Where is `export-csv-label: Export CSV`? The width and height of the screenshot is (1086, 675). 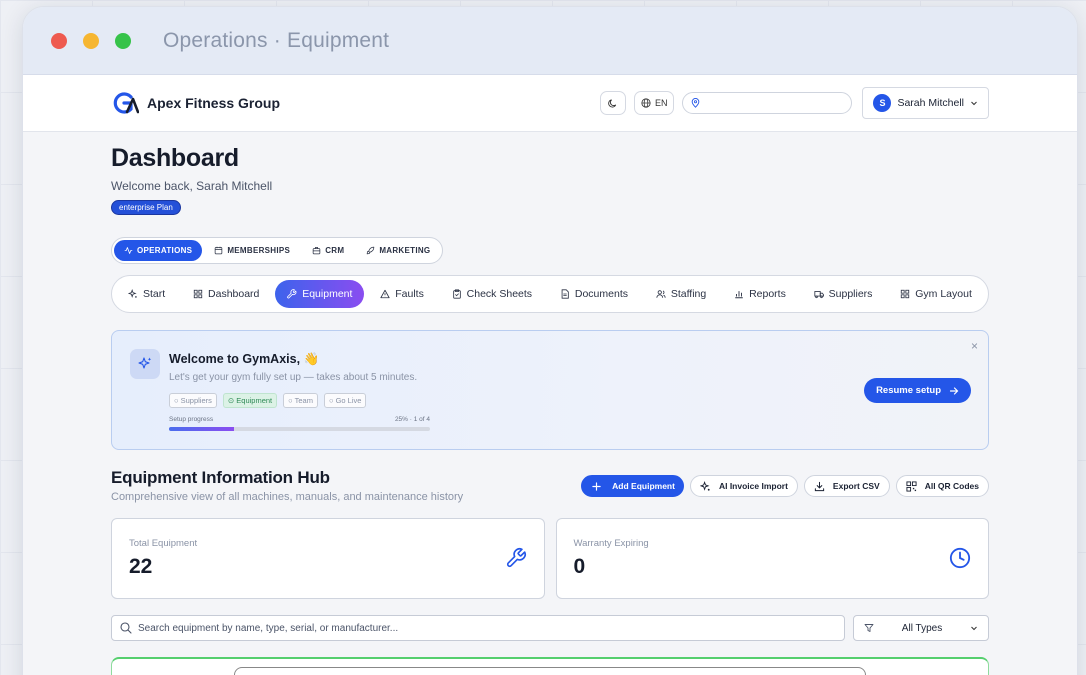 export-csv-label: Export CSV is located at coordinates (856, 486).